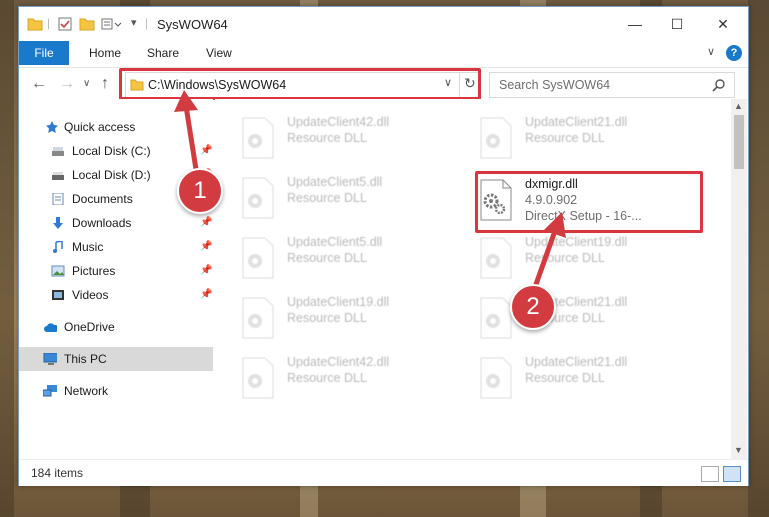 Image resolution: width=769 pixels, height=517 pixels. Describe the element at coordinates (186, 101) in the screenshot. I see `arrow-1-head` at that location.